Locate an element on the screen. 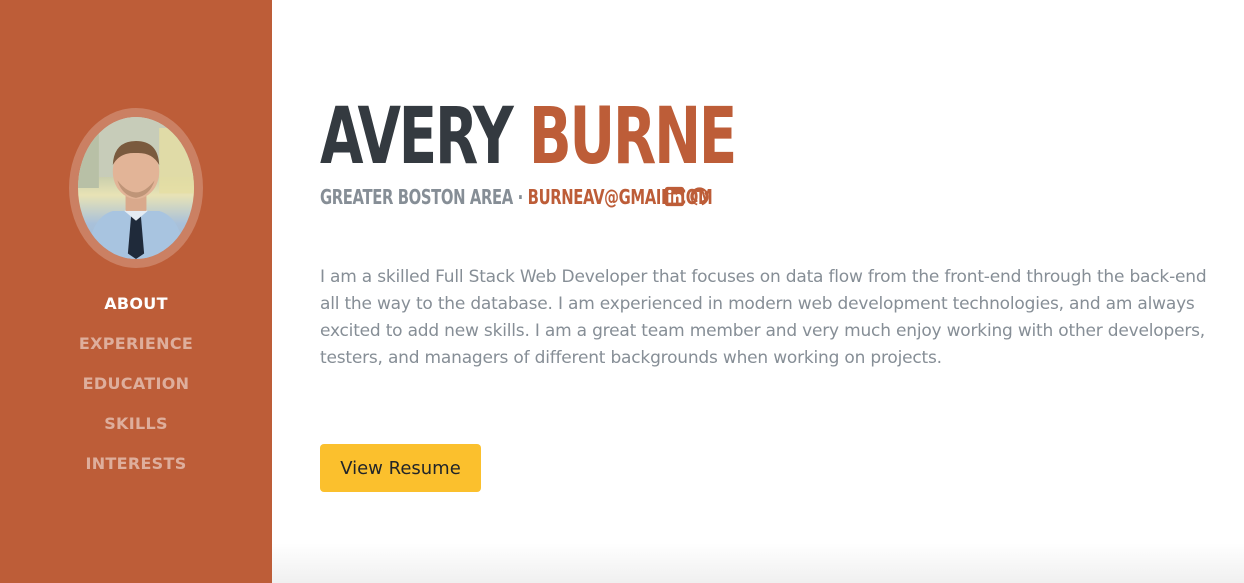 The image size is (1244, 583). social-links is located at coordinates (687, 197).